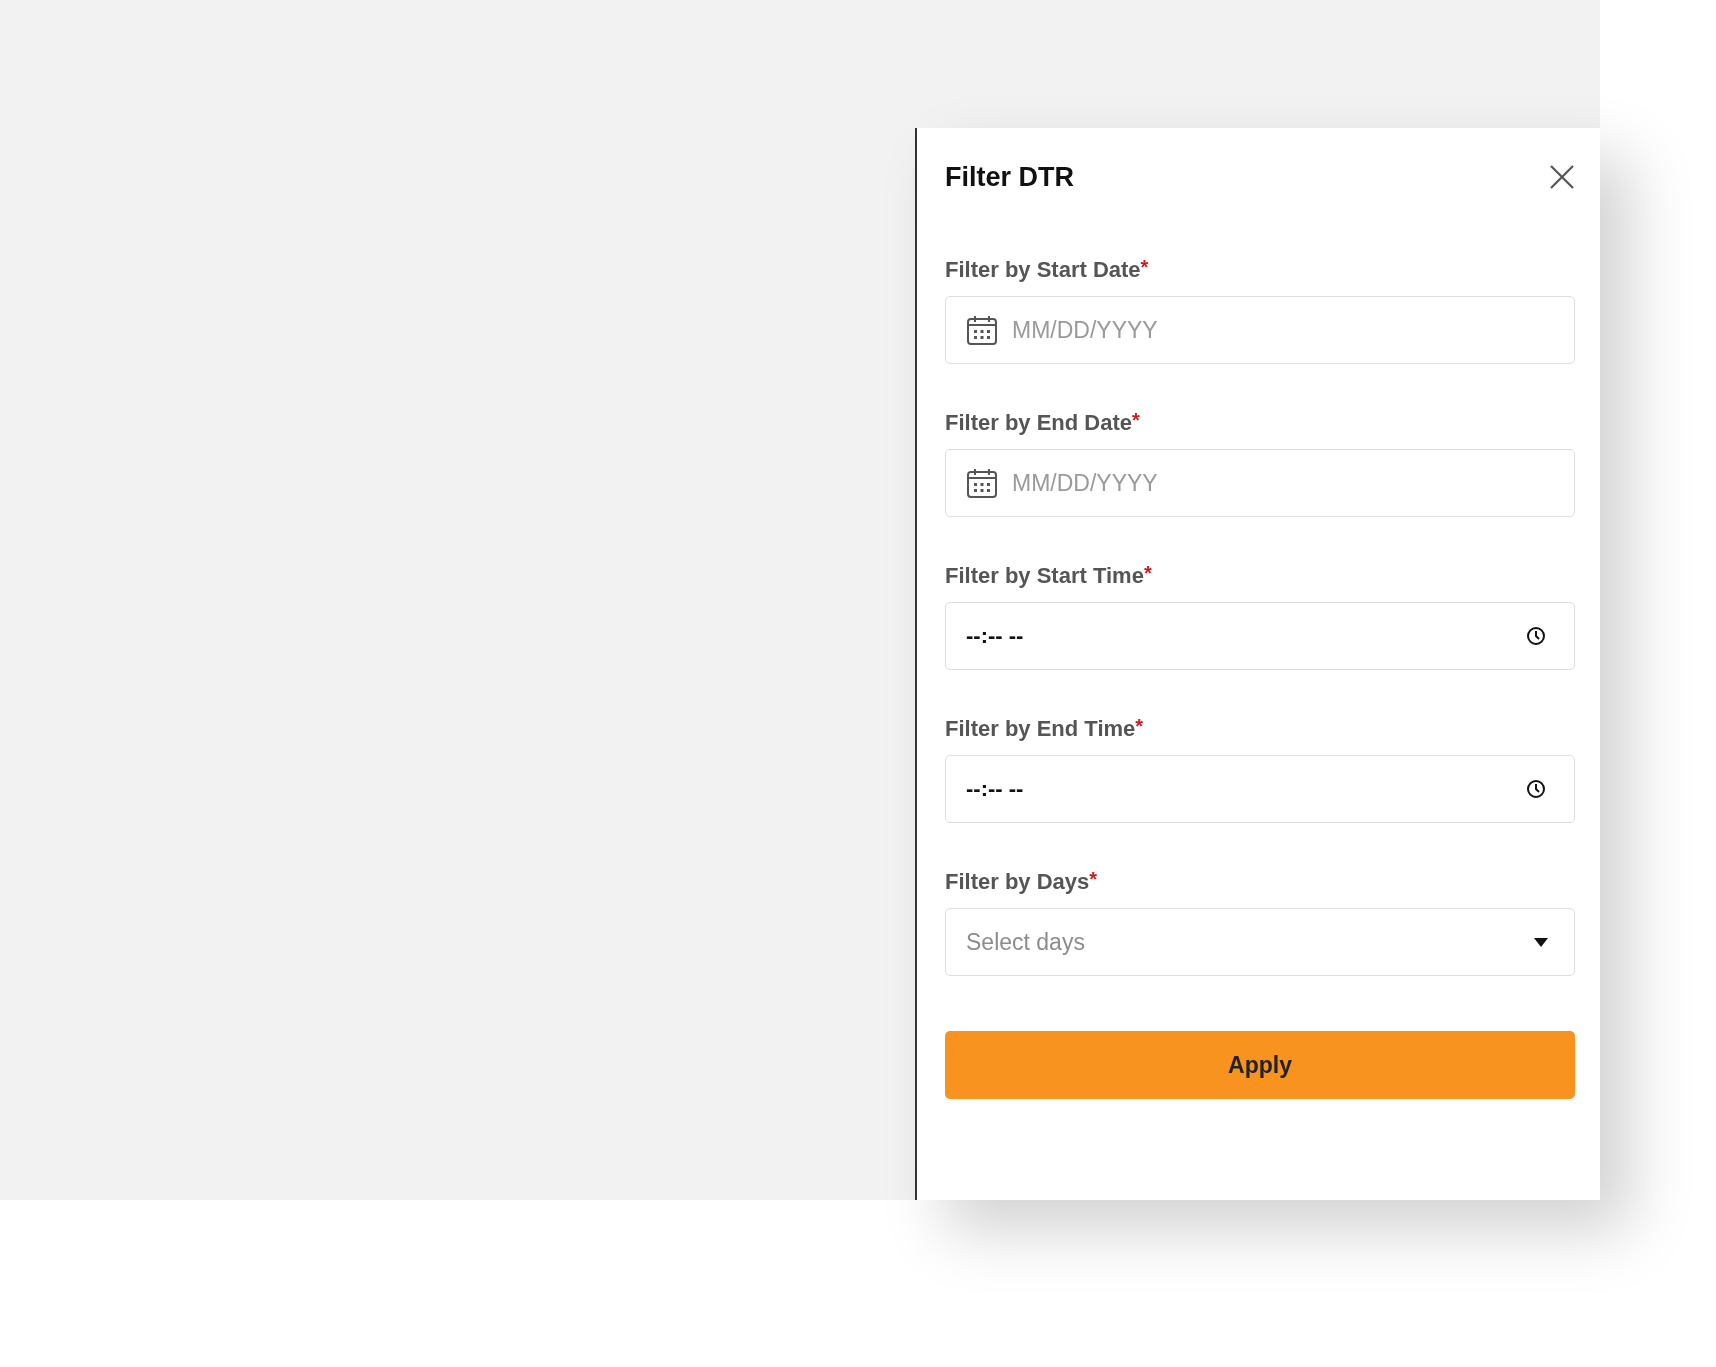 The height and width of the screenshot is (1367, 1716). What do you see at coordinates (1260, 1065) in the screenshot?
I see `apply-button: Apply` at bounding box center [1260, 1065].